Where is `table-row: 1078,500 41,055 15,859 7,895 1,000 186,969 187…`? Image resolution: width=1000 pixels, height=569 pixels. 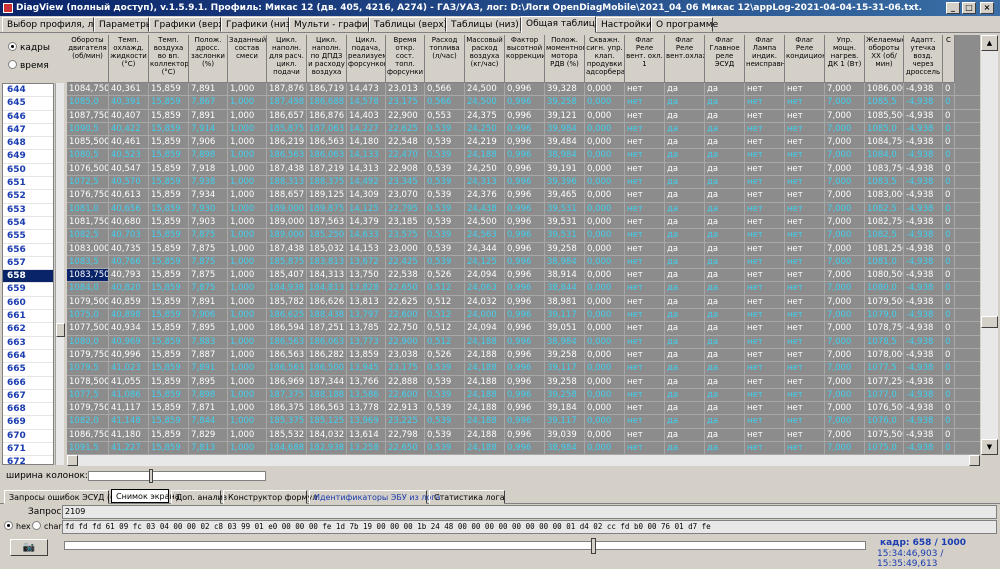 table-row: 1078,500 41,055 15,859 7,895 1,000 186,969 187… is located at coordinates (523, 382).